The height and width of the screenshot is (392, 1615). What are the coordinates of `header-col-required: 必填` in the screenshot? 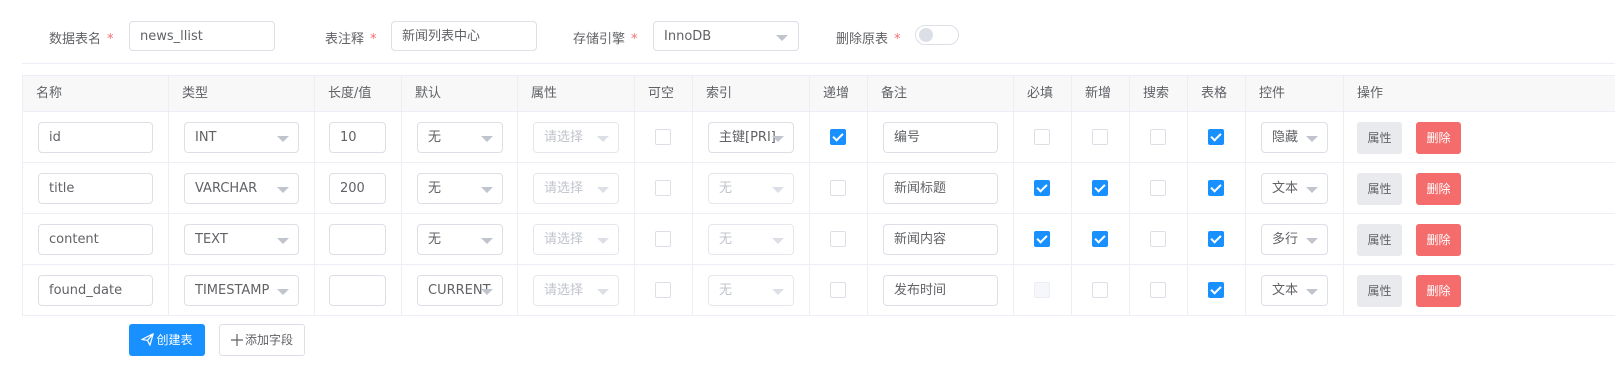 It's located at (1040, 93).